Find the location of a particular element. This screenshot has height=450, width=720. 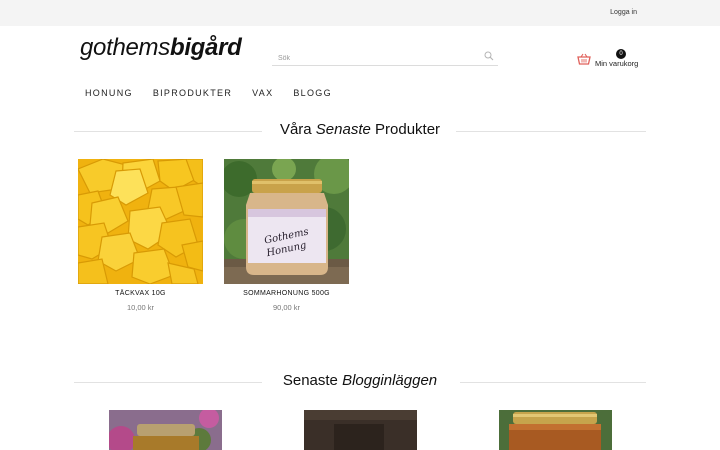

search-bar is located at coordinates (385, 57).